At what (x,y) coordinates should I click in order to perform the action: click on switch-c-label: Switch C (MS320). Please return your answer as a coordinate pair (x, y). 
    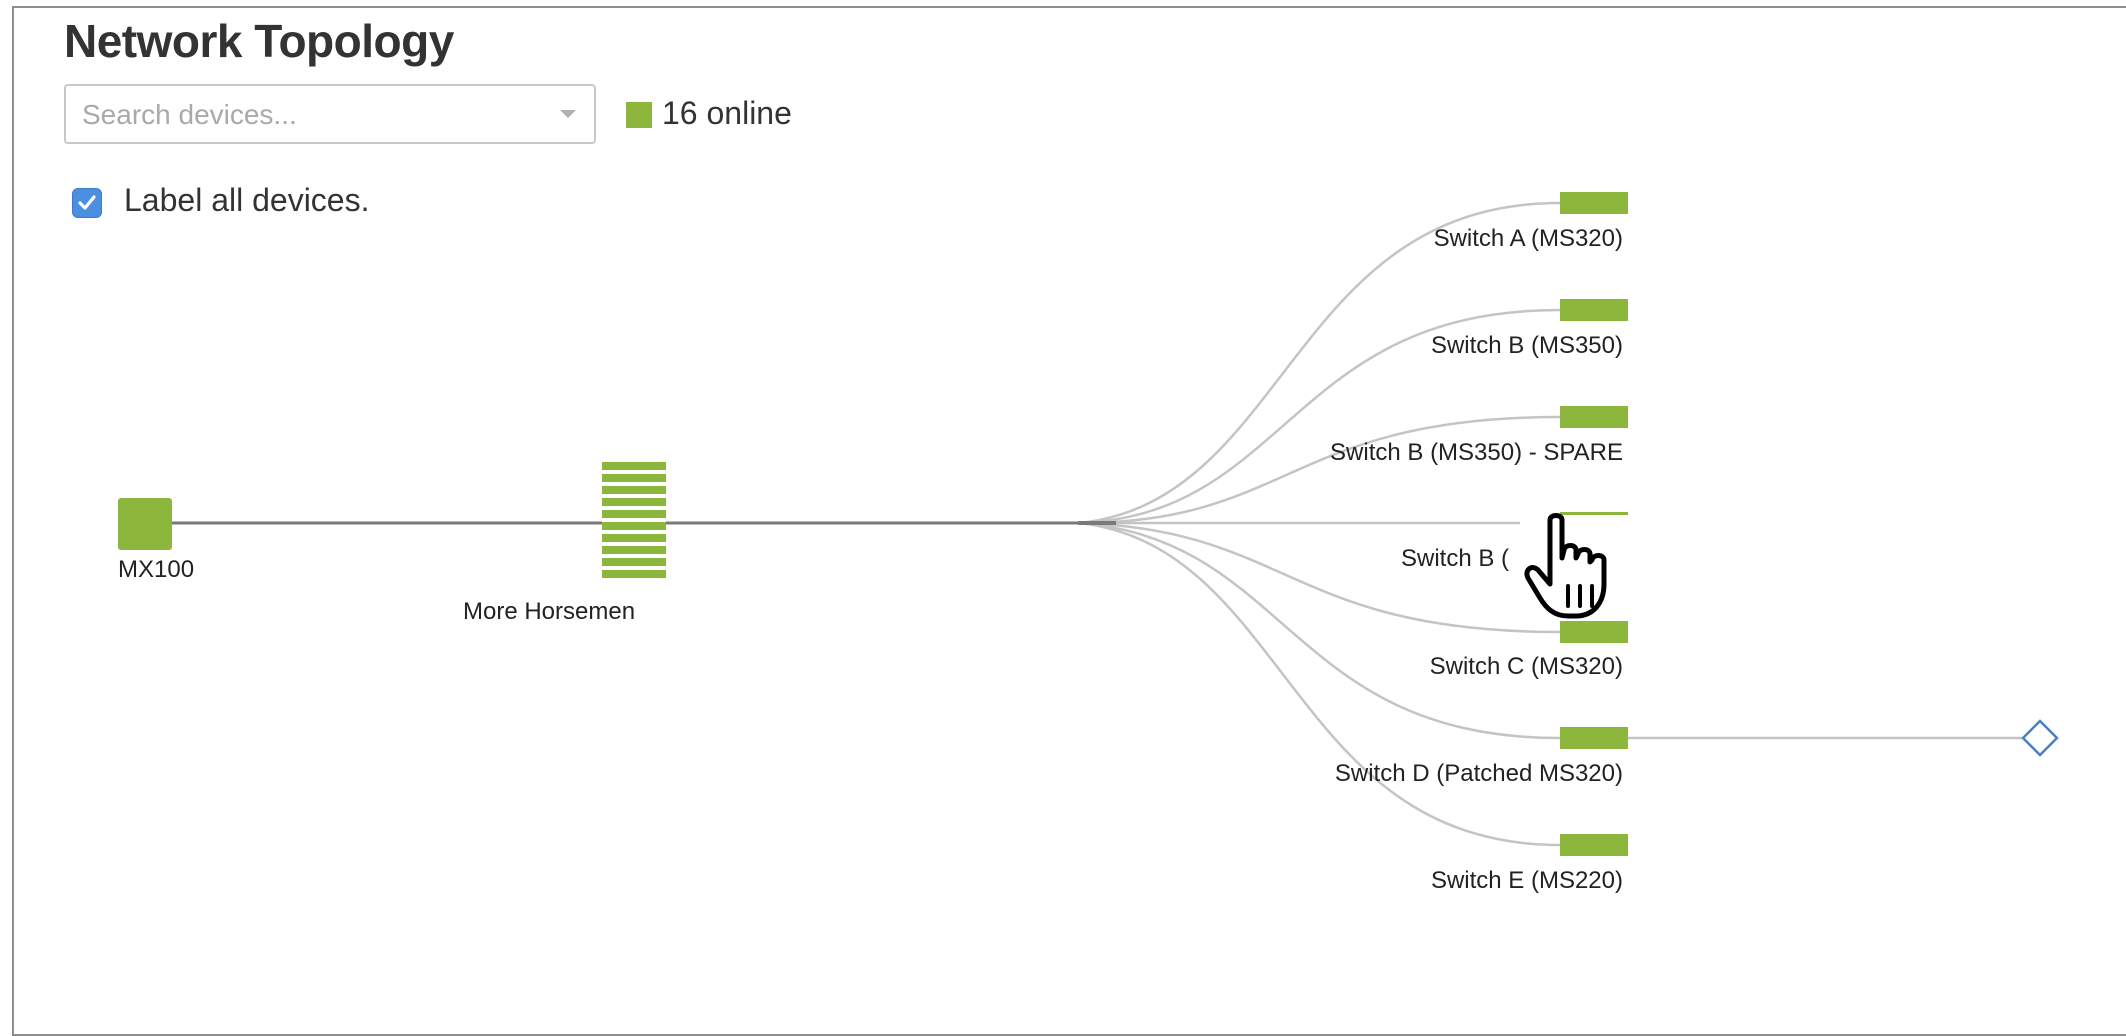
    Looking at the image, I should click on (1526, 666).